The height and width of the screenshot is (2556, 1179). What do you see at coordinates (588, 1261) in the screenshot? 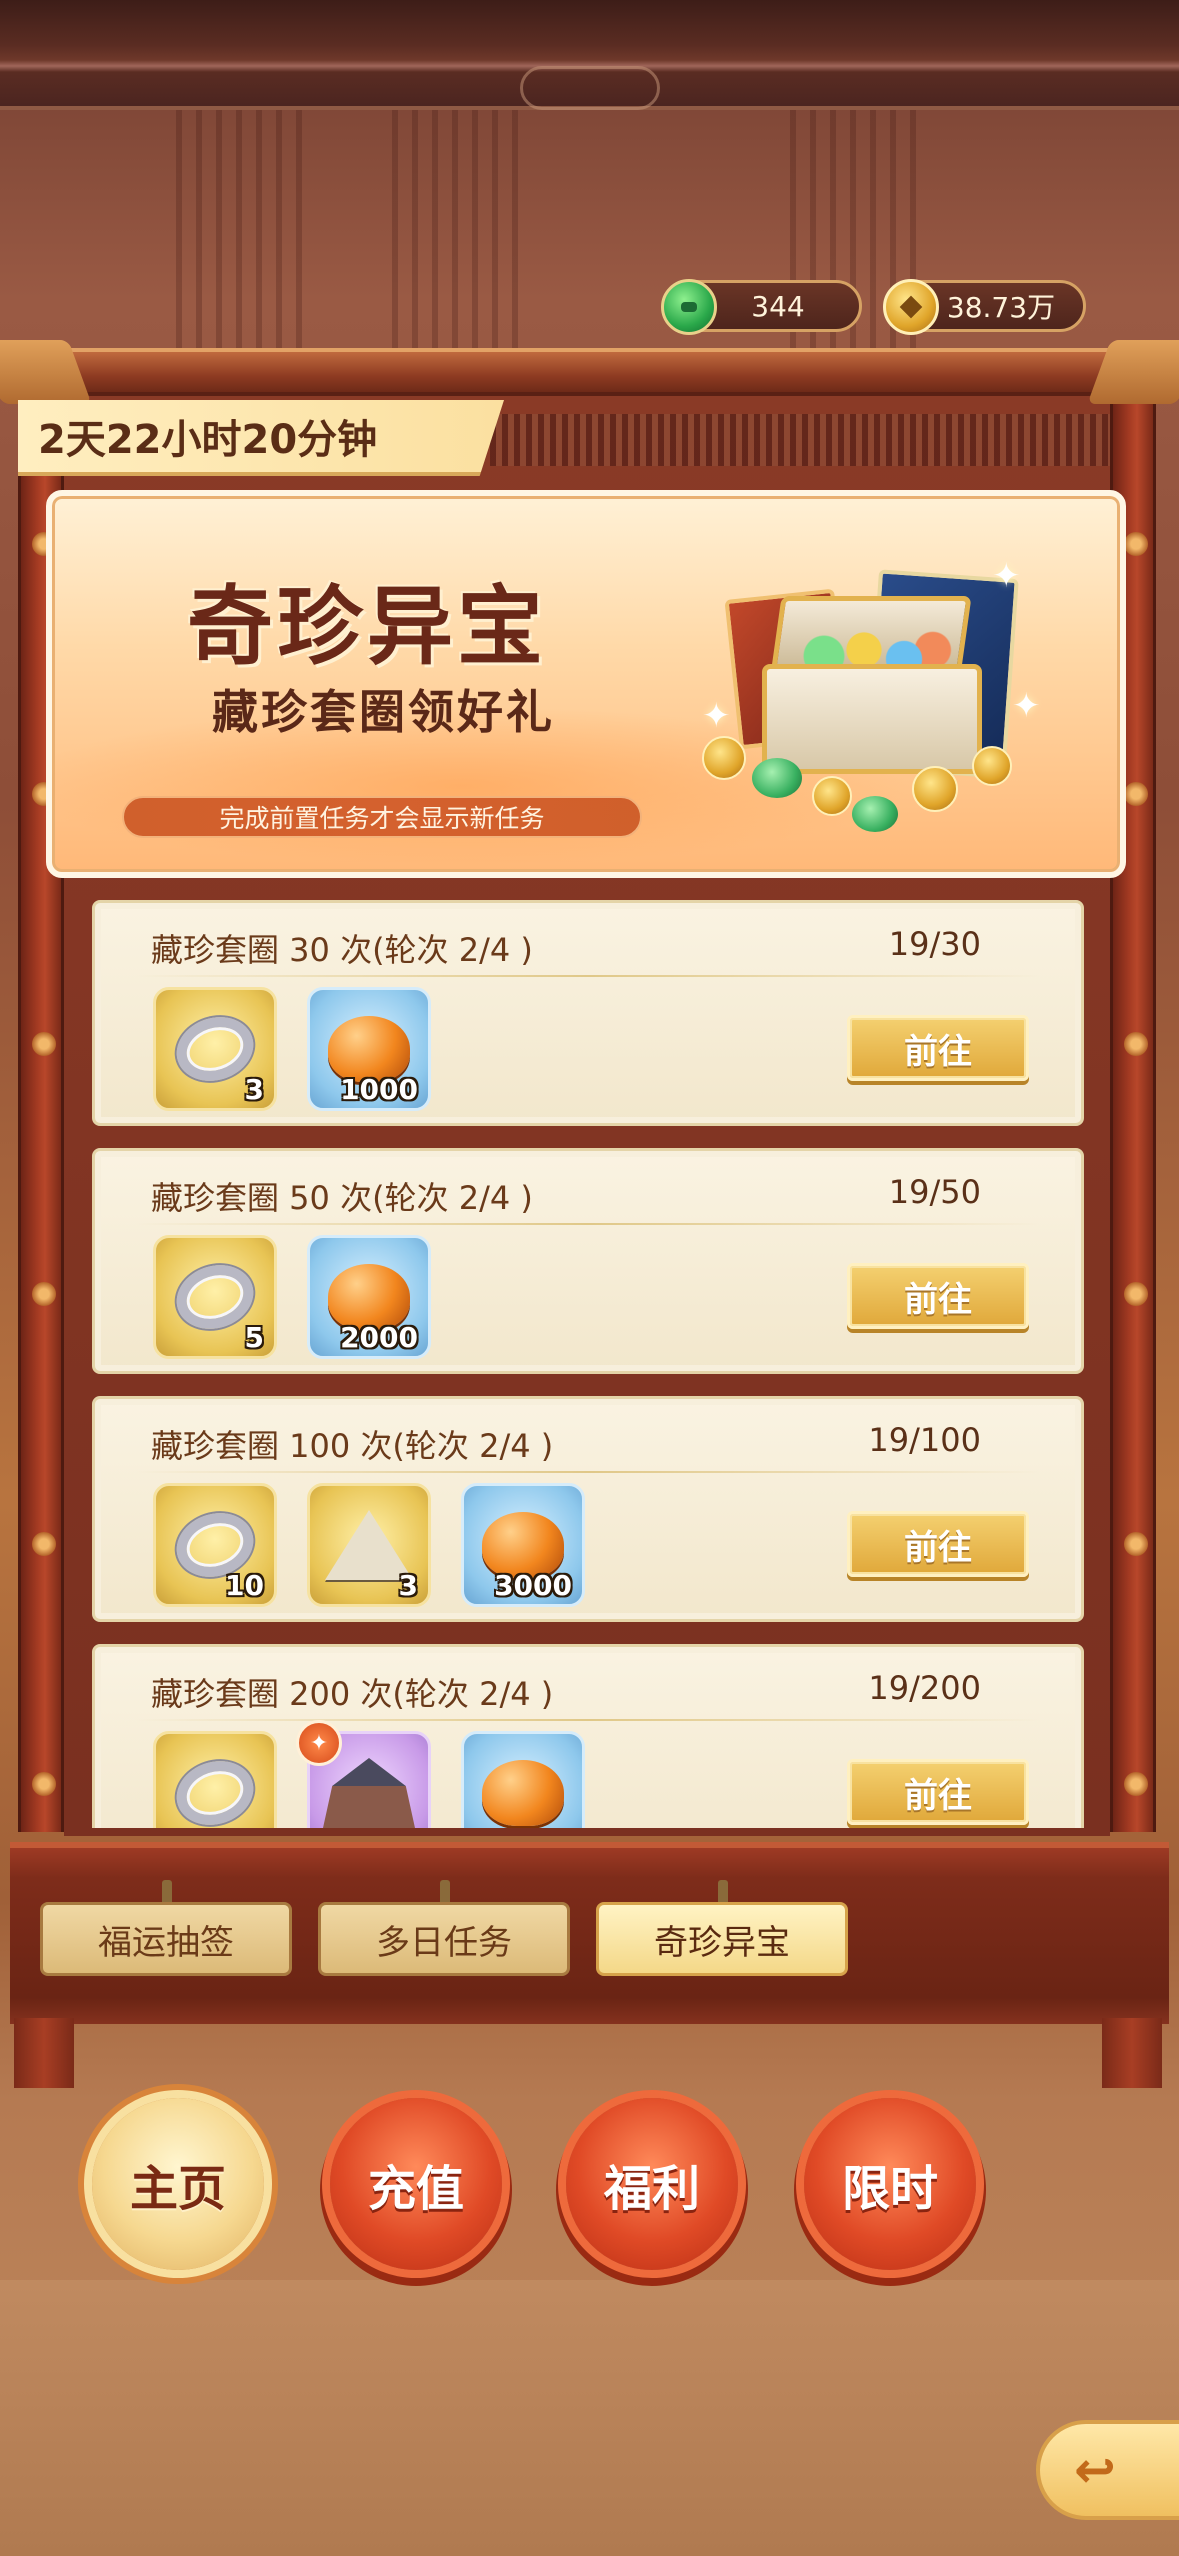
I see `task-card: 藏珍套圈 50 次(轮次 2/4 ) 19/50 5 2000 前往` at bounding box center [588, 1261].